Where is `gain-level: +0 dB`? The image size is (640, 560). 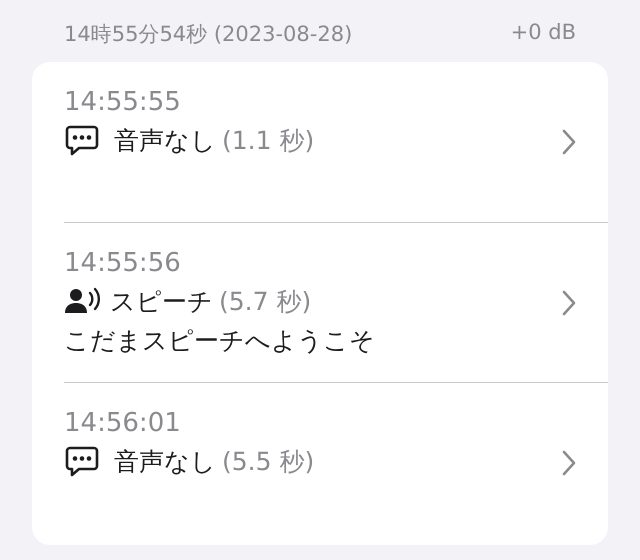 gain-level: +0 dB is located at coordinates (543, 31).